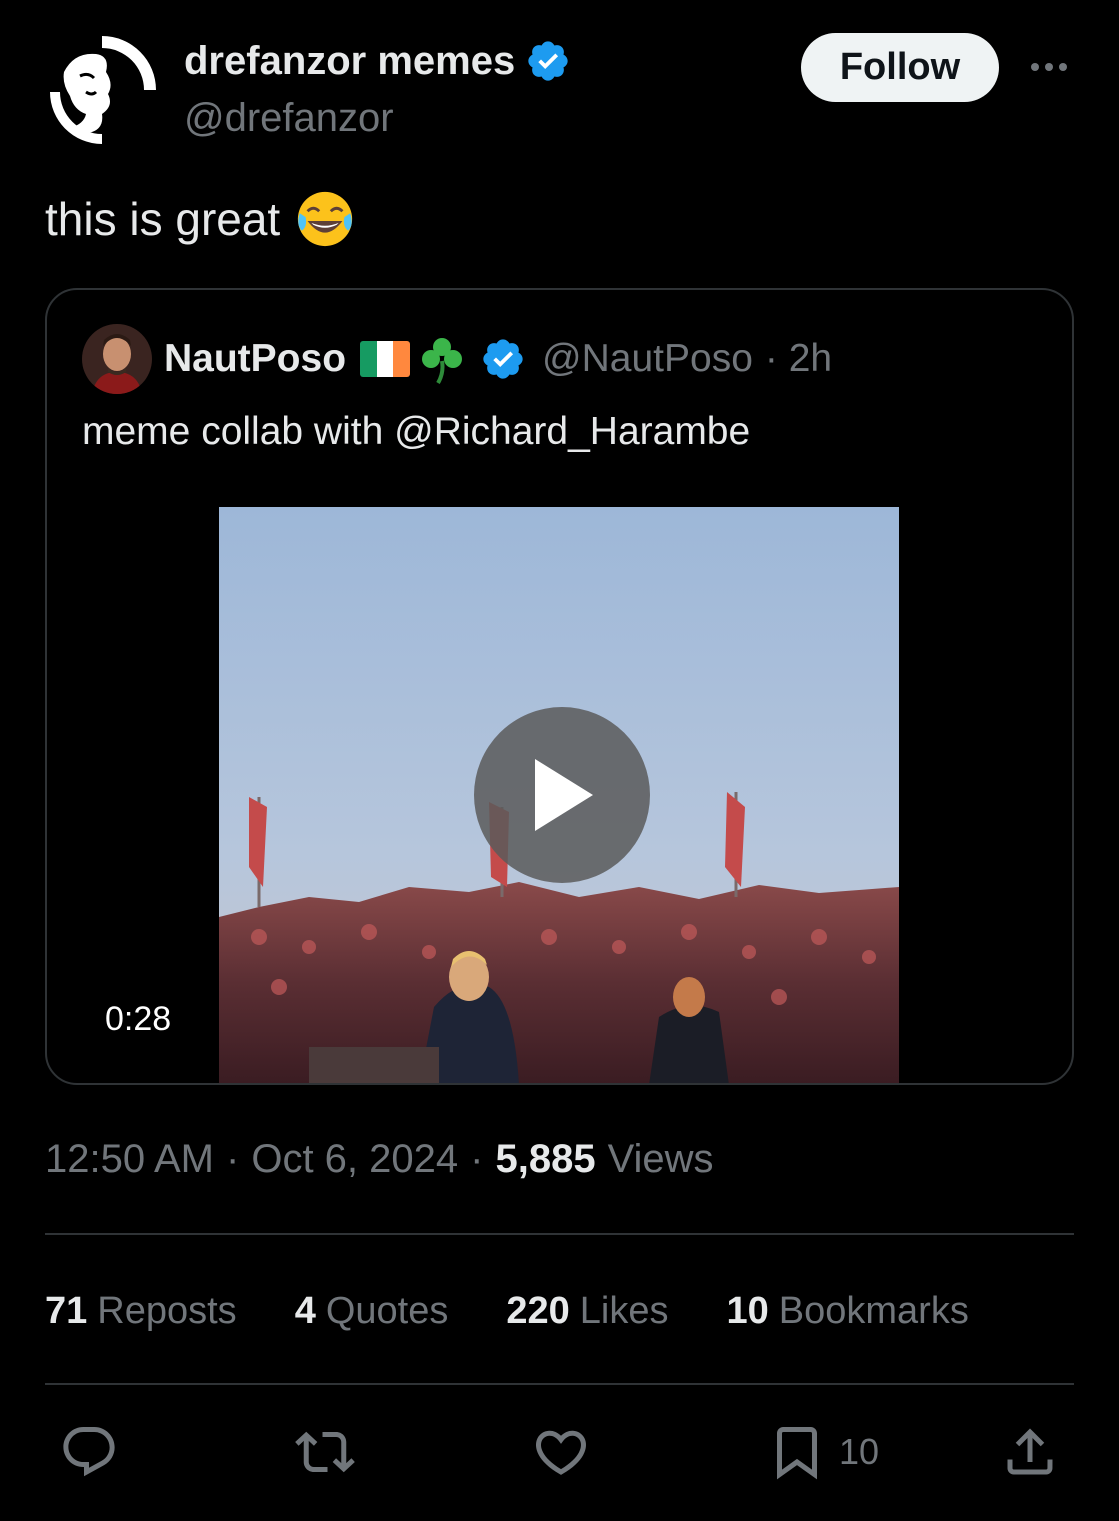  Describe the element at coordinates (354, 1159) in the screenshot. I see `tweet-date: Oct 6, 2024` at that location.